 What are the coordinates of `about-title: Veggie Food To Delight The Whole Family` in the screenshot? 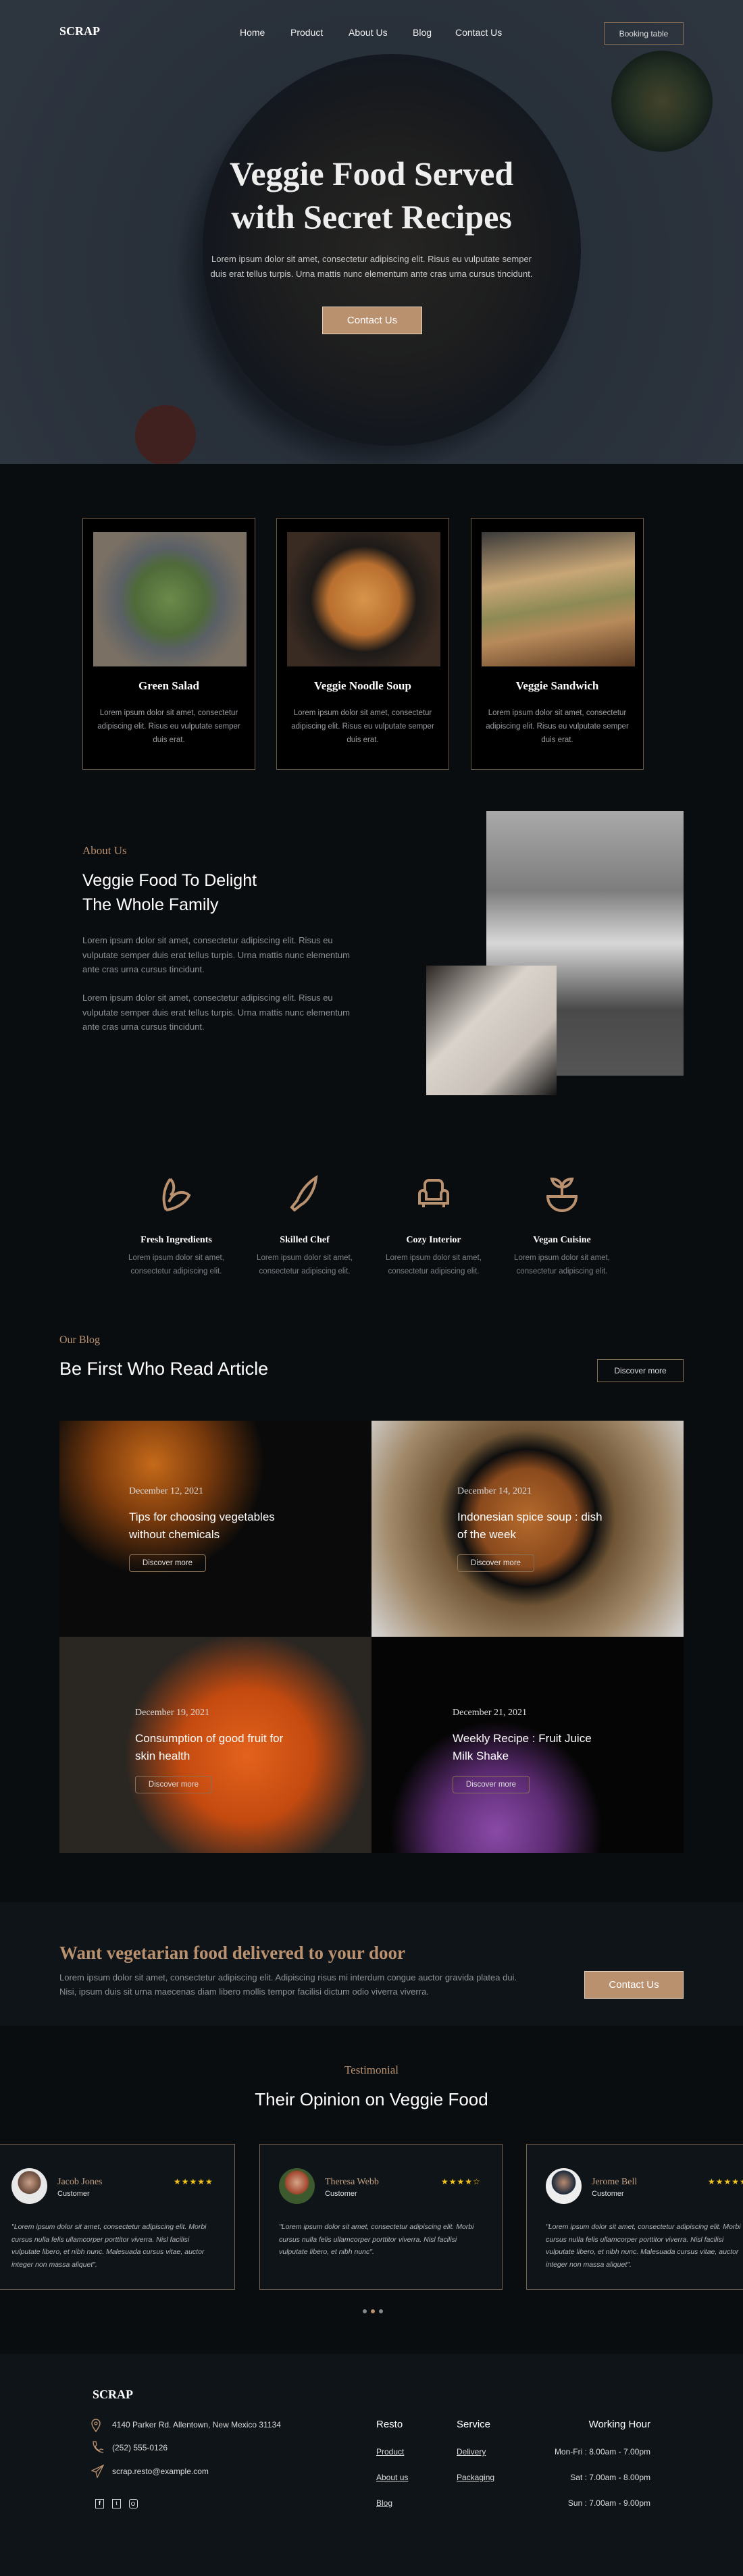 It's located at (169, 893).